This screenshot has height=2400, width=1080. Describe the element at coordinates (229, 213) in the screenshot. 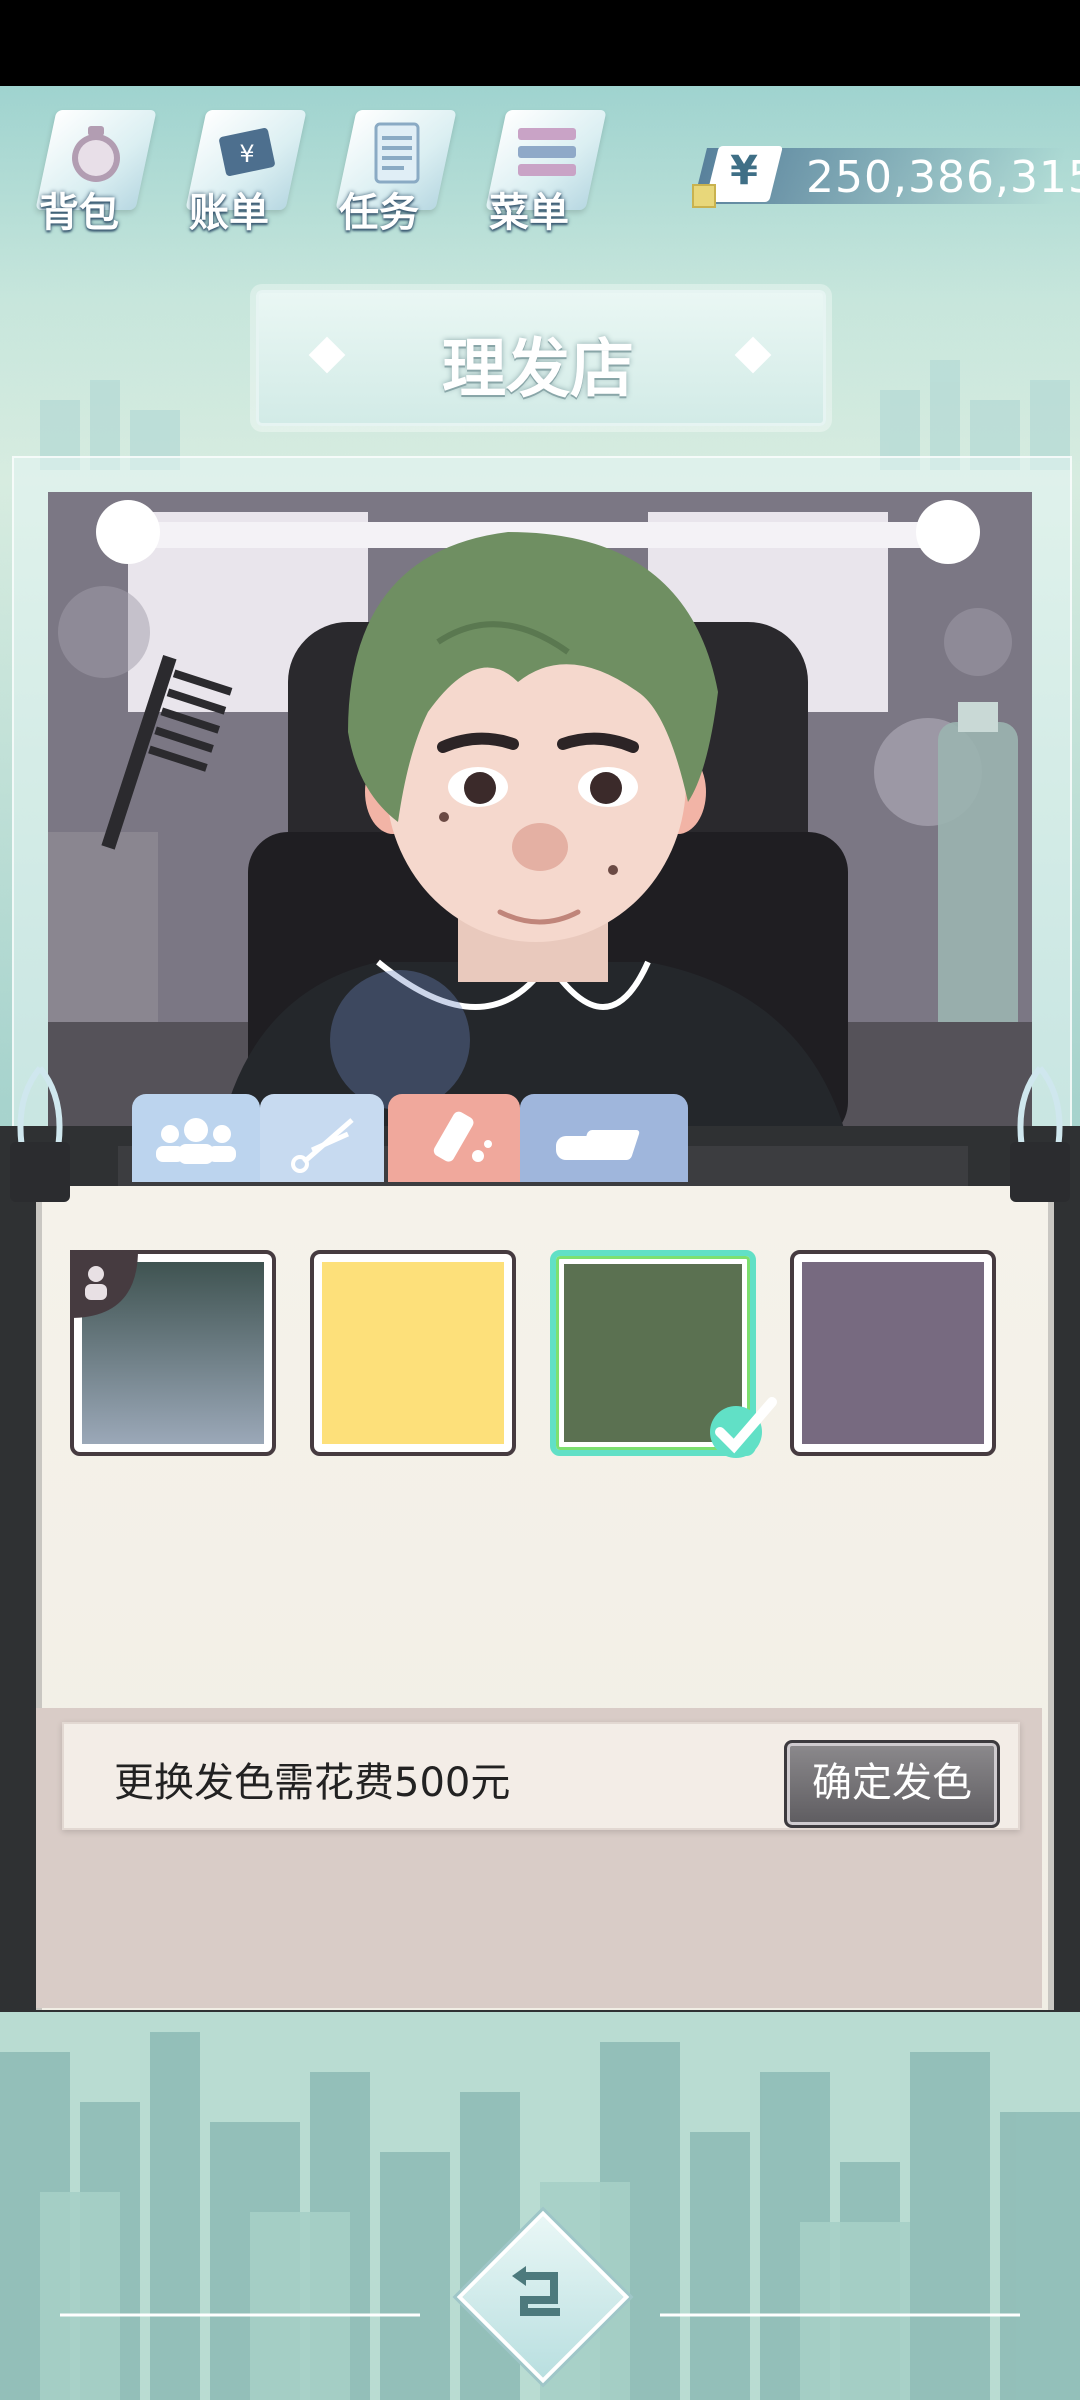

I see `nav-label: 账单` at that location.